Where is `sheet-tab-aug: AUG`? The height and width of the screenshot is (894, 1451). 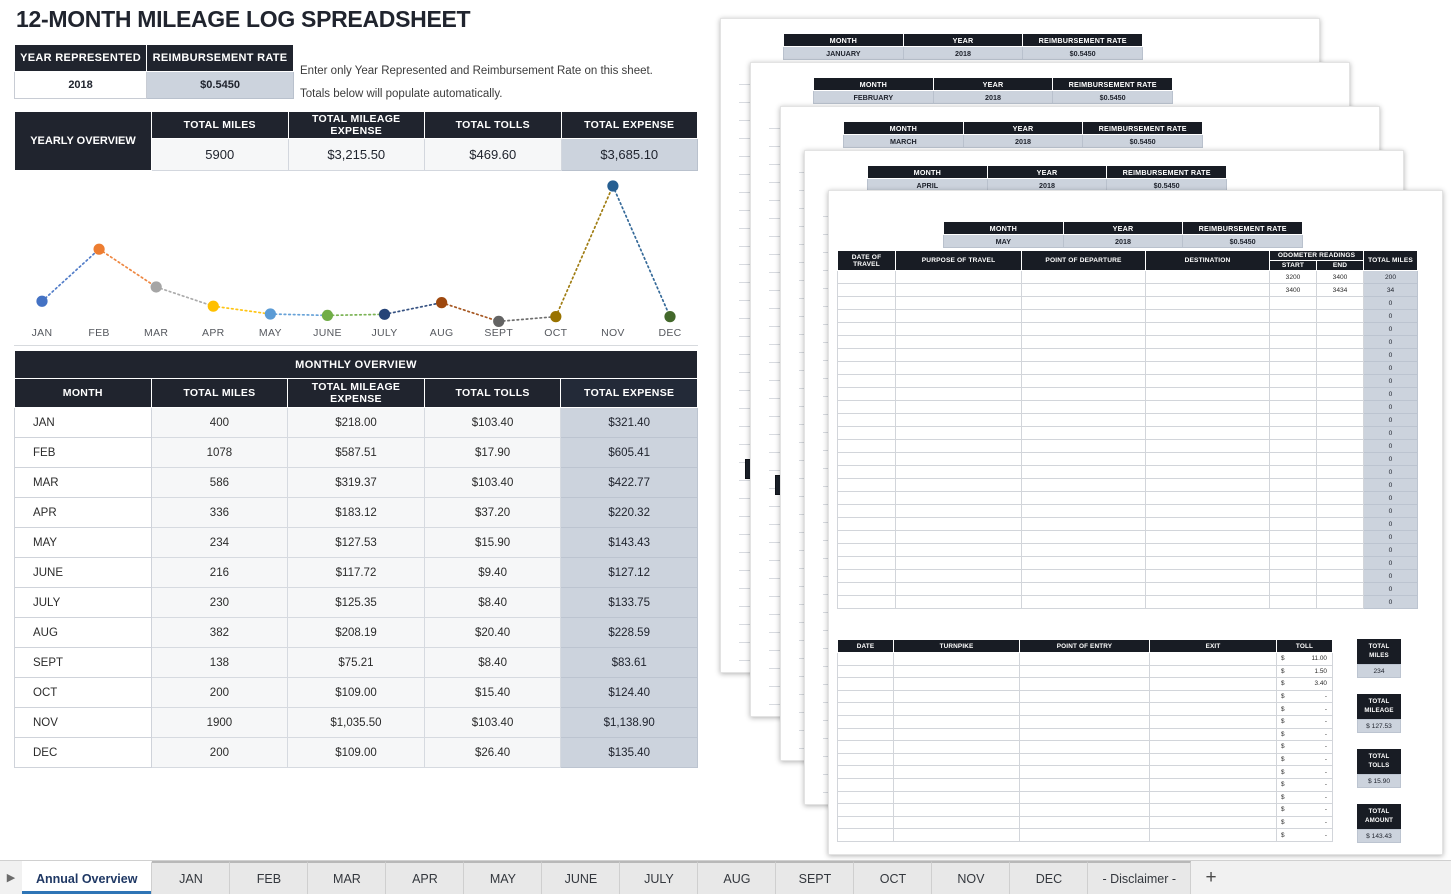
sheet-tab-aug: AUG is located at coordinates (737, 877).